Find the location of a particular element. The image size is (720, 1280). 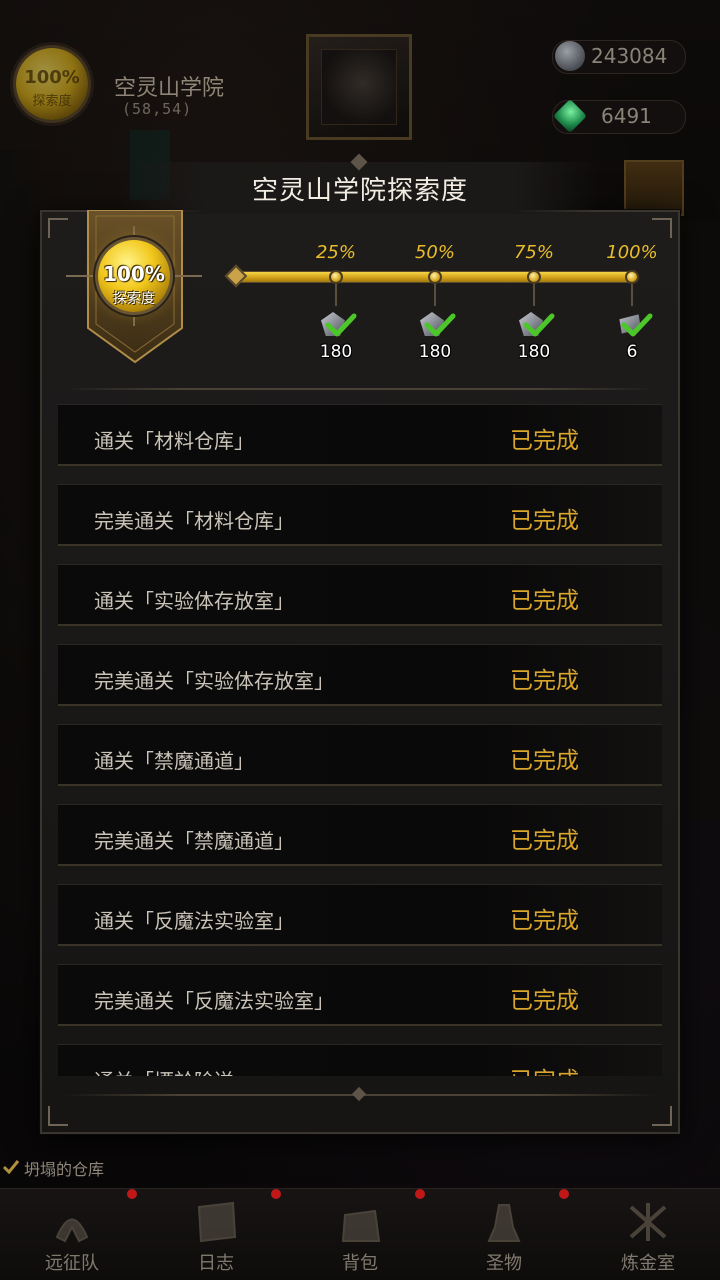

hud-exploration-label: 探索度 is located at coordinates (52, 101).